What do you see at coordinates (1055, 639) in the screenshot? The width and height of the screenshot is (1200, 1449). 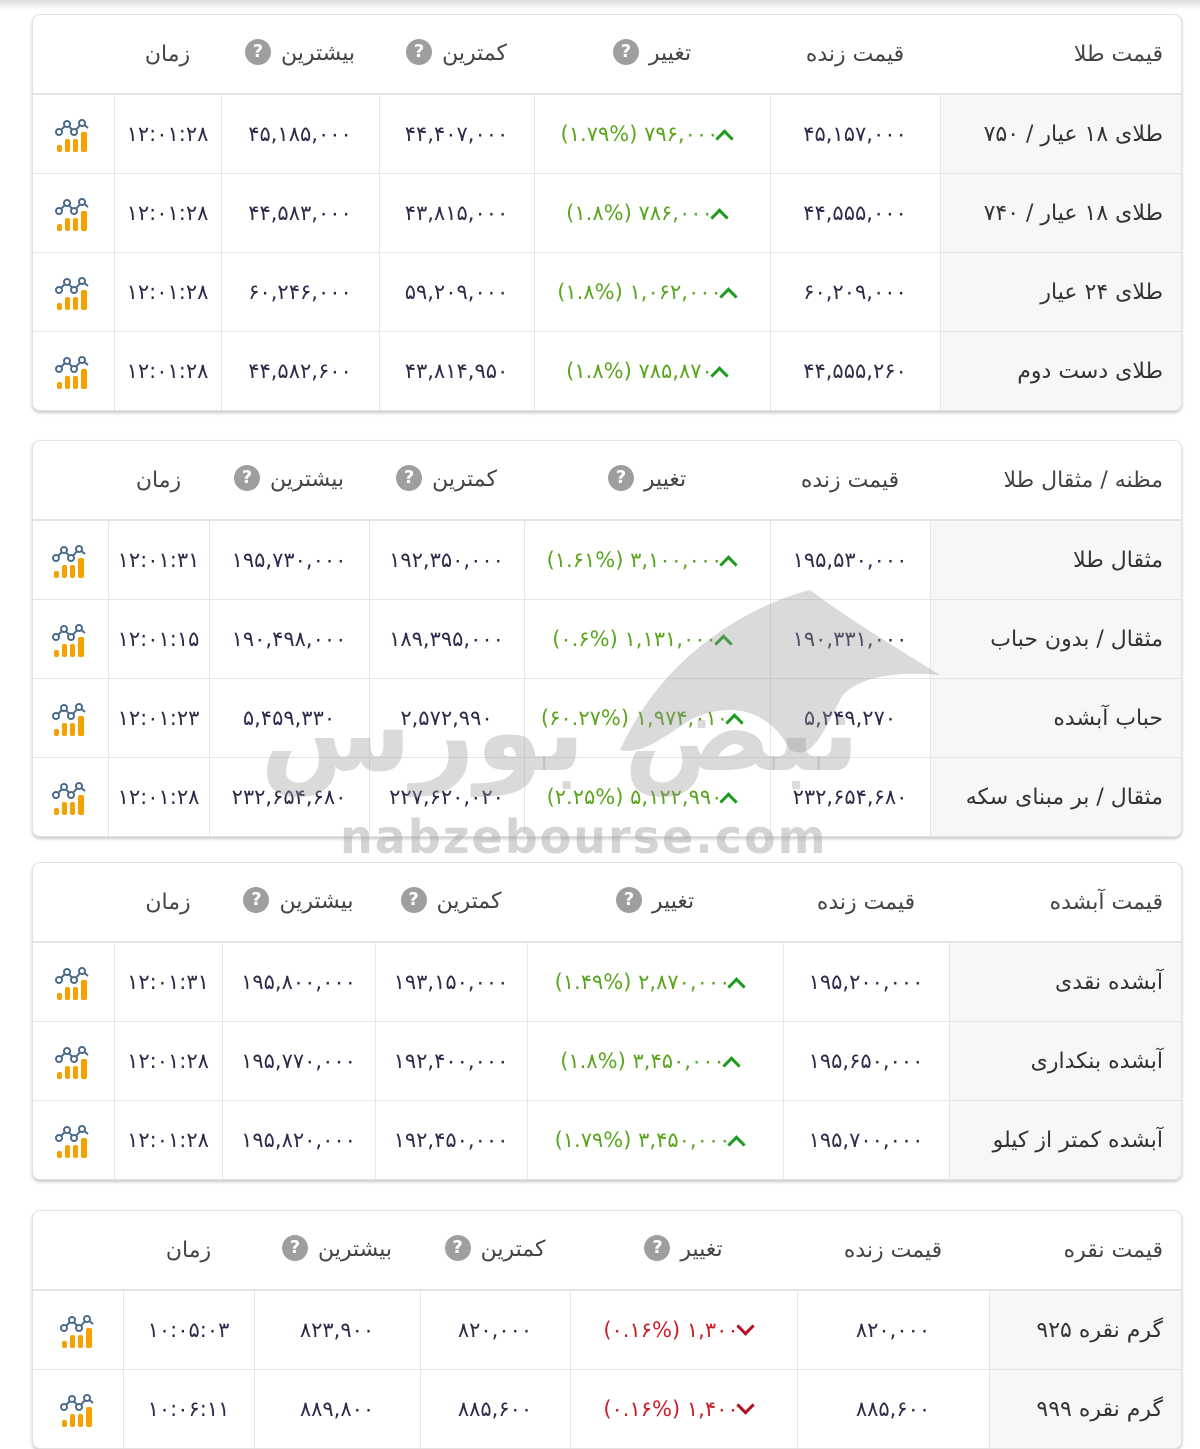 I see `item-name: مثقال / بدون حباب` at bounding box center [1055, 639].